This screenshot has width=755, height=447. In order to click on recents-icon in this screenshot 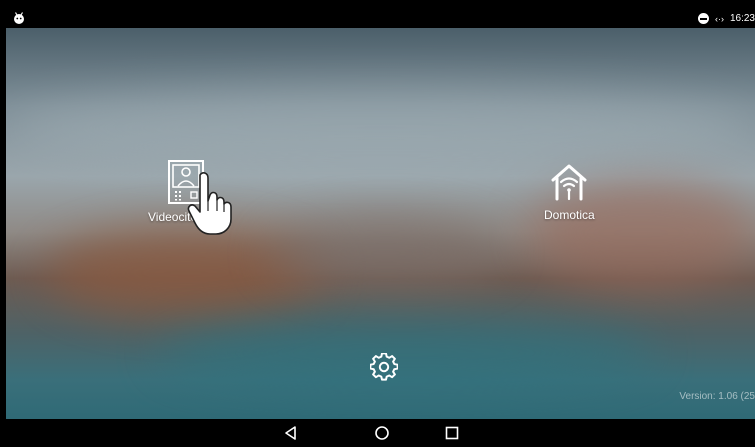, I will do `click(452, 433)`.